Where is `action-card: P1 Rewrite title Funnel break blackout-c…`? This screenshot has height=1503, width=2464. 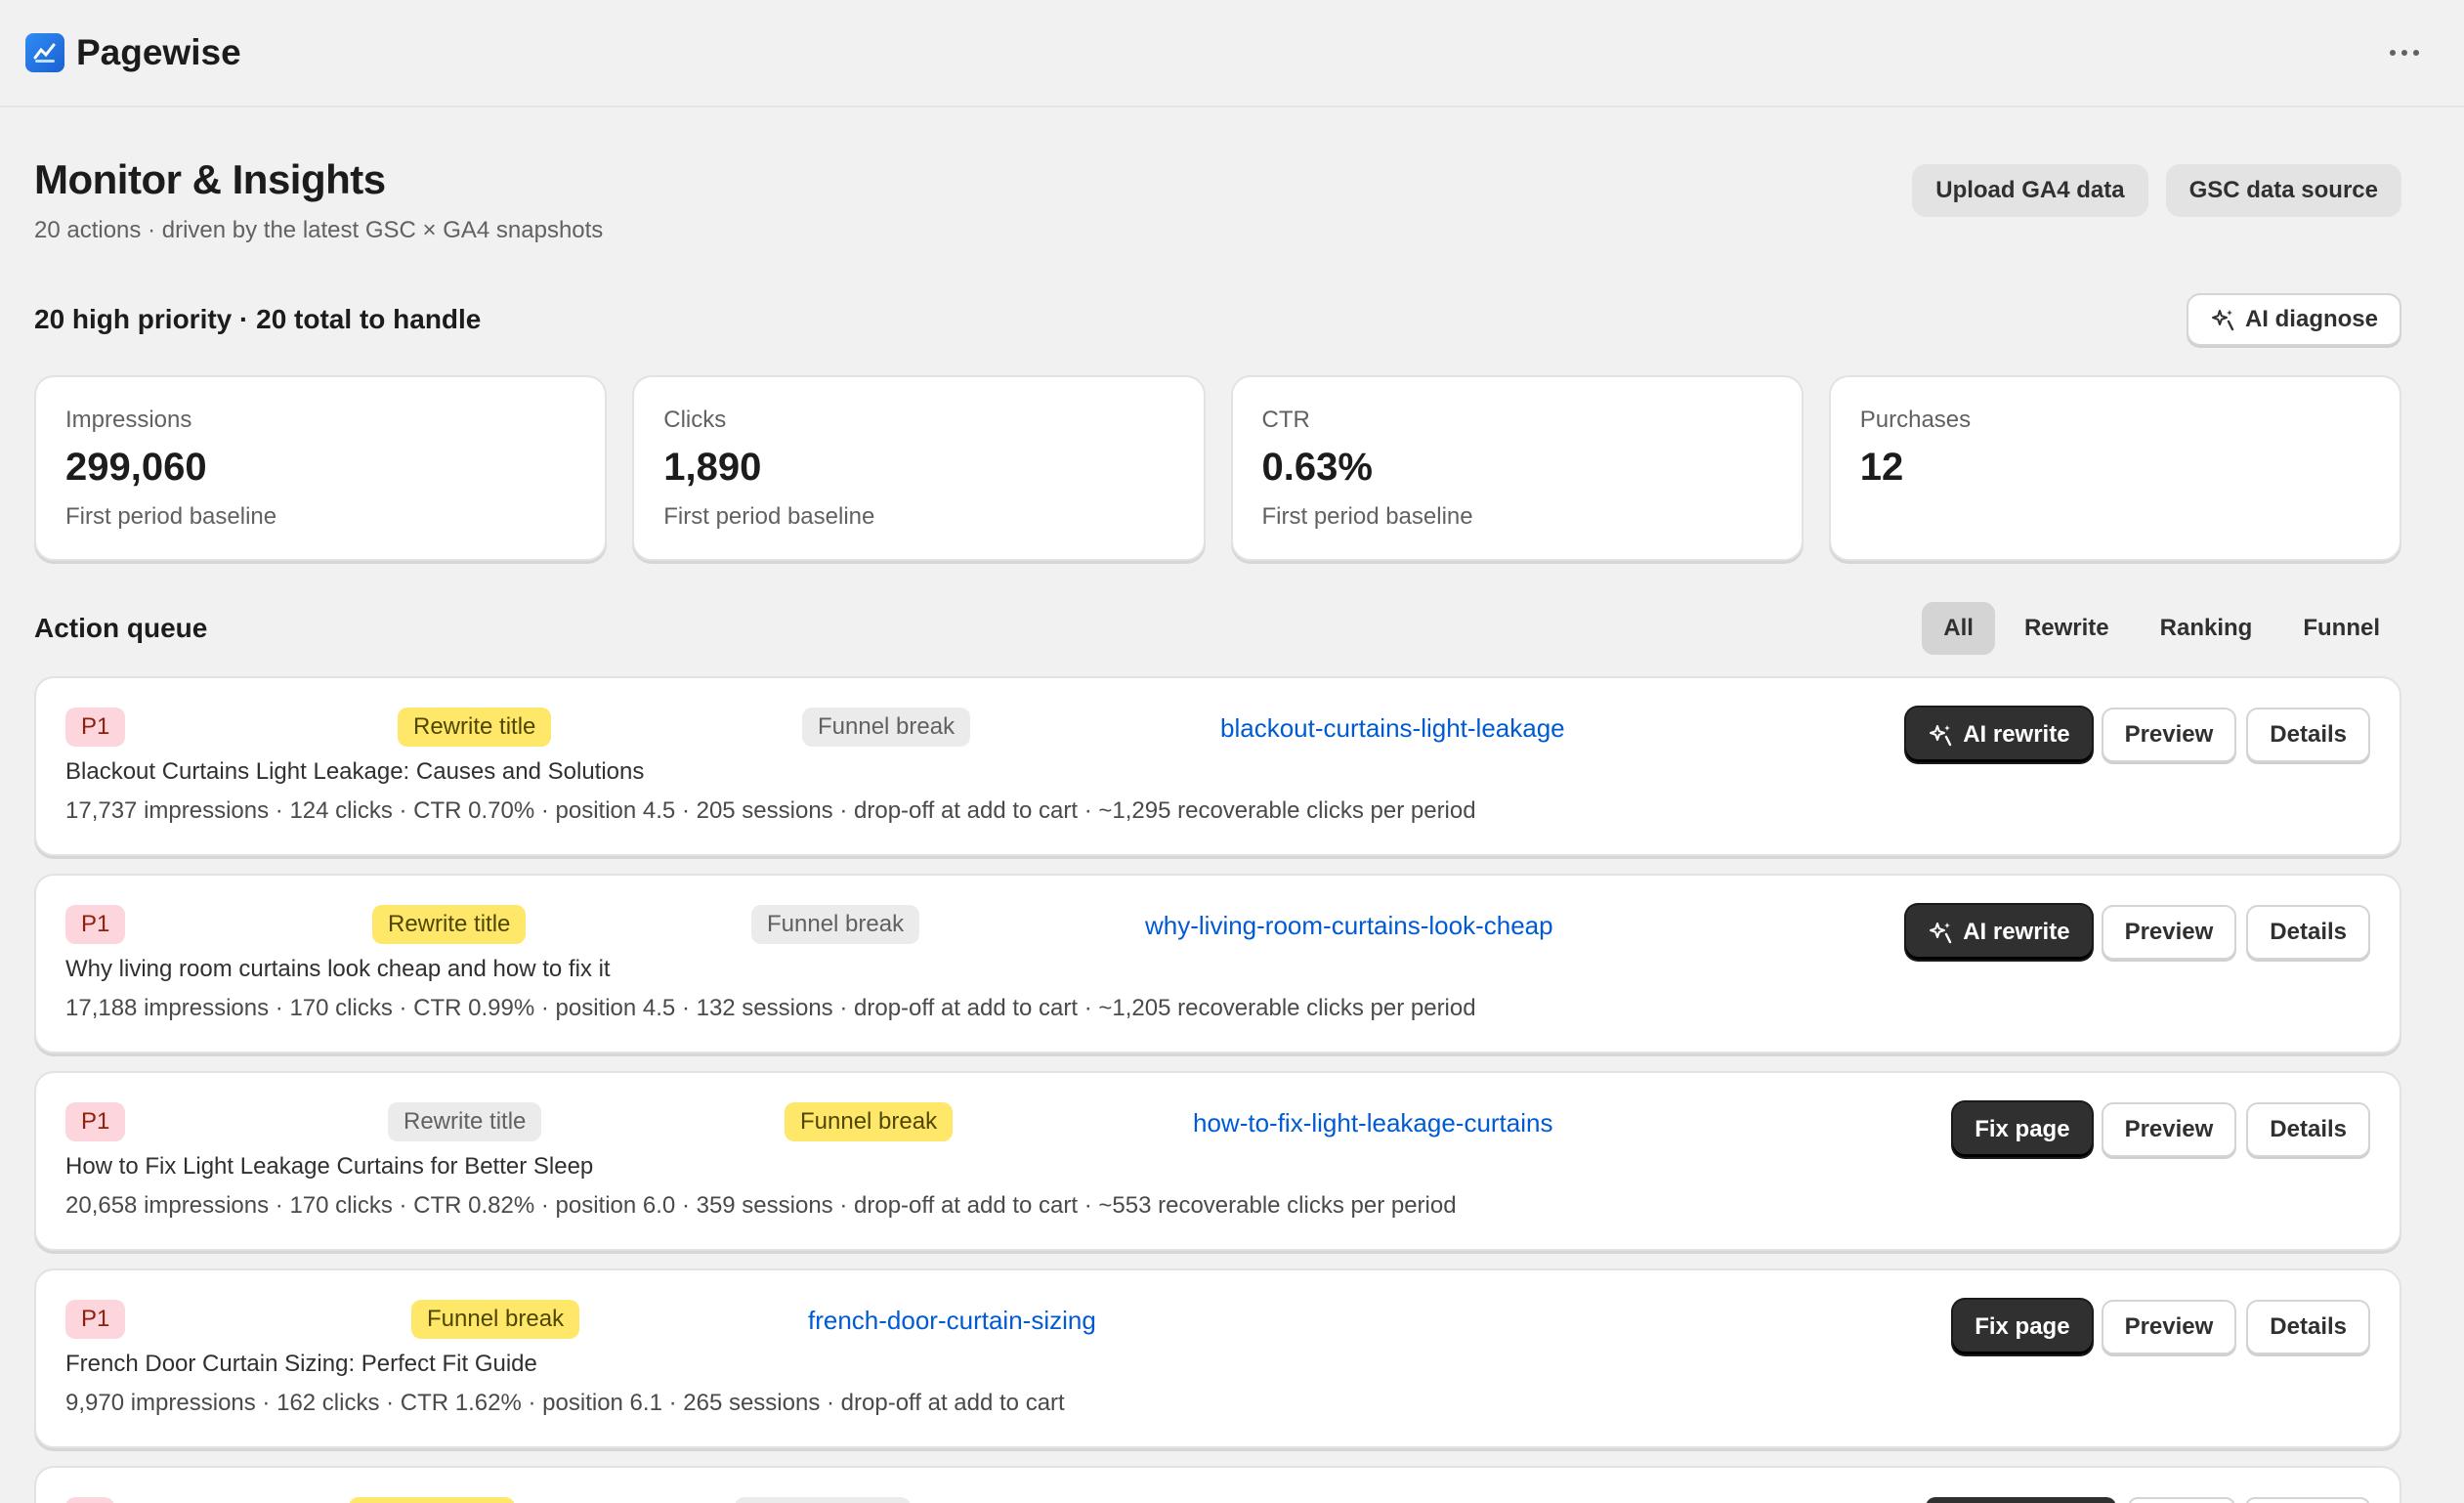 action-card: P1 Rewrite title Funnel break blackout-c… is located at coordinates (1217, 766).